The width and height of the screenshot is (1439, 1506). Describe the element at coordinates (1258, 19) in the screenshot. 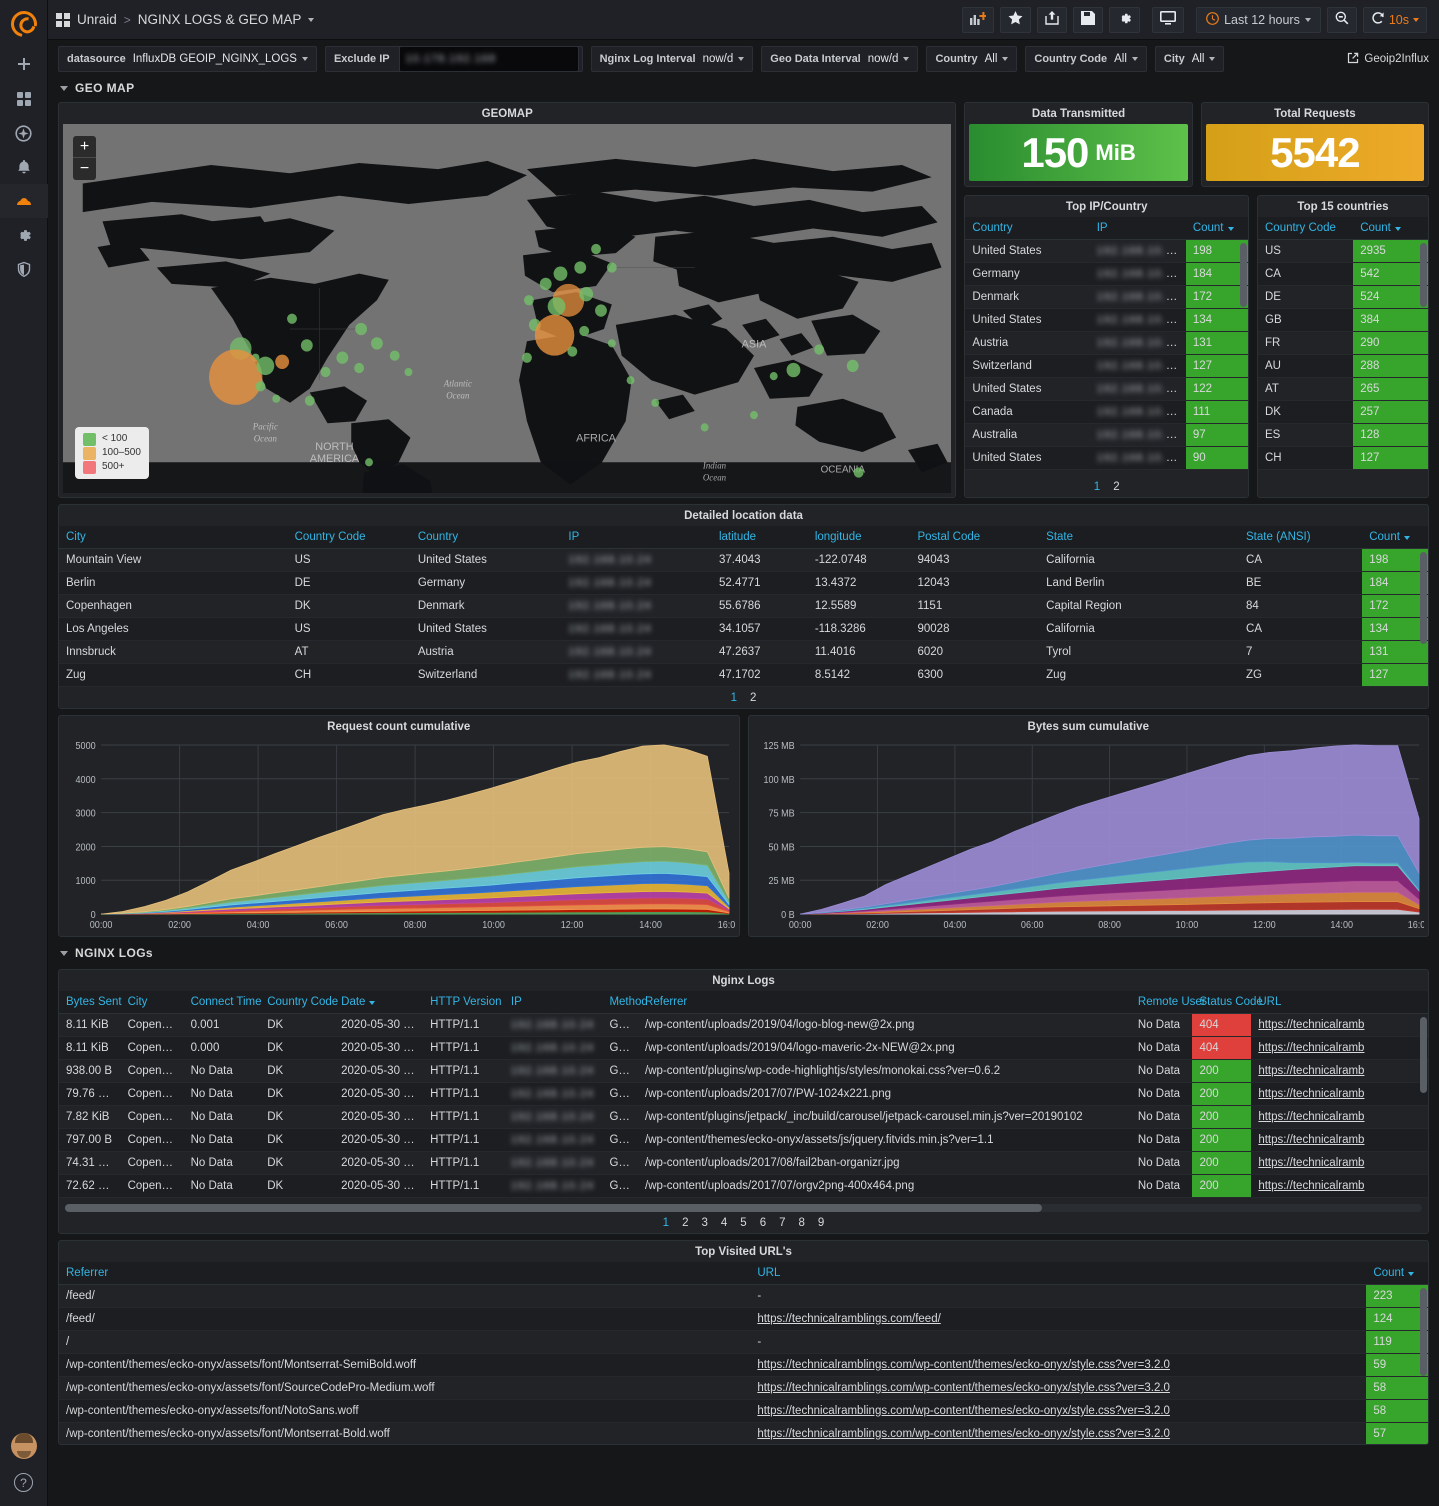

I see `time-range-picker: Last 12 hours` at that location.